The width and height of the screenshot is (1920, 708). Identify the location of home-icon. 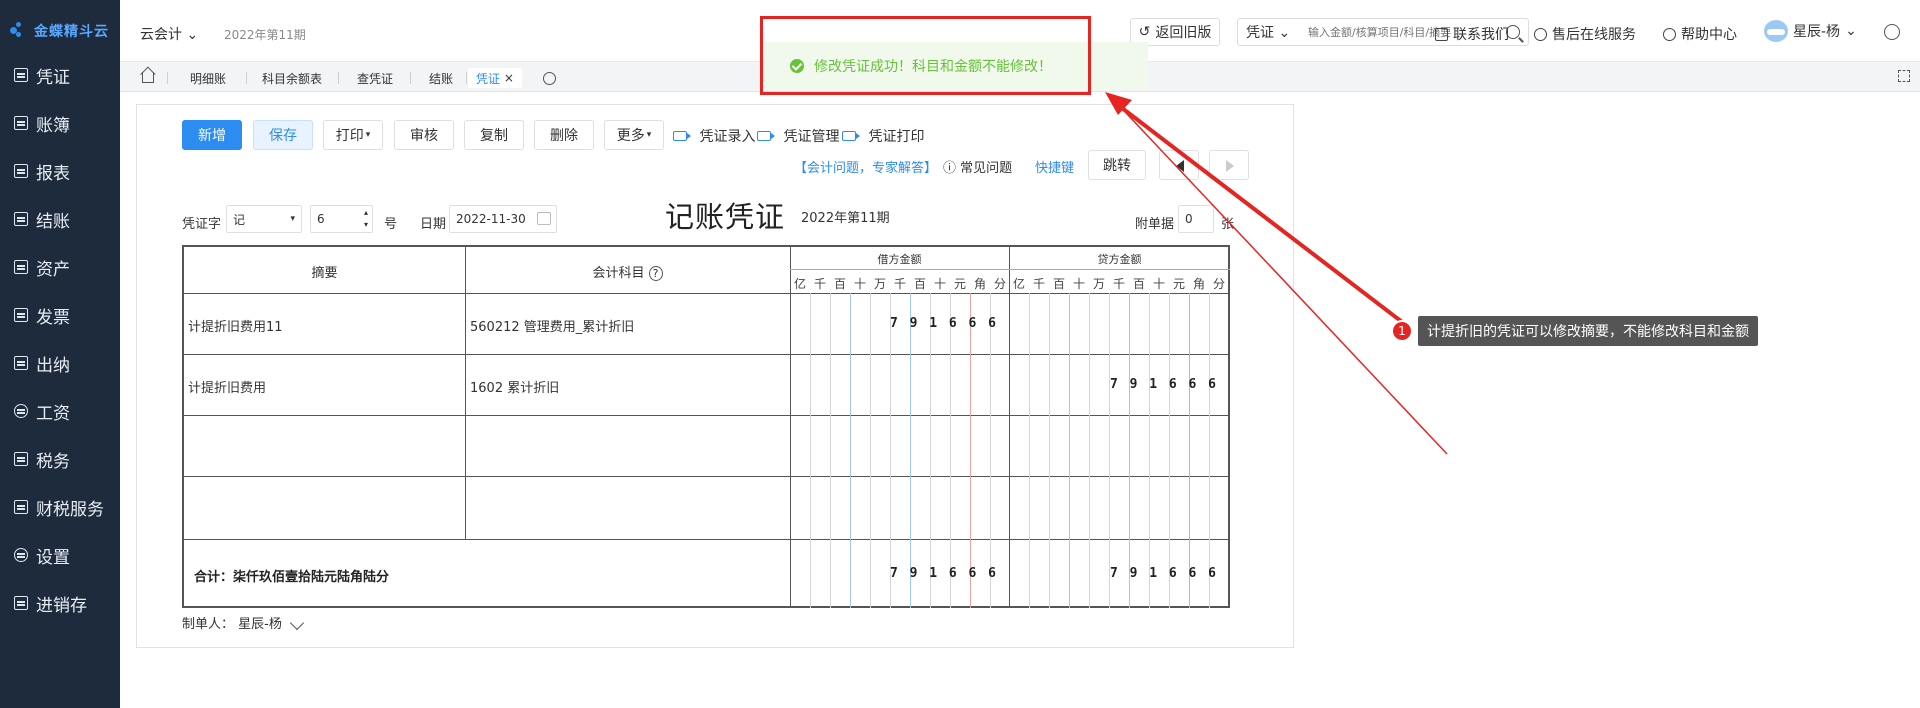
(148, 77).